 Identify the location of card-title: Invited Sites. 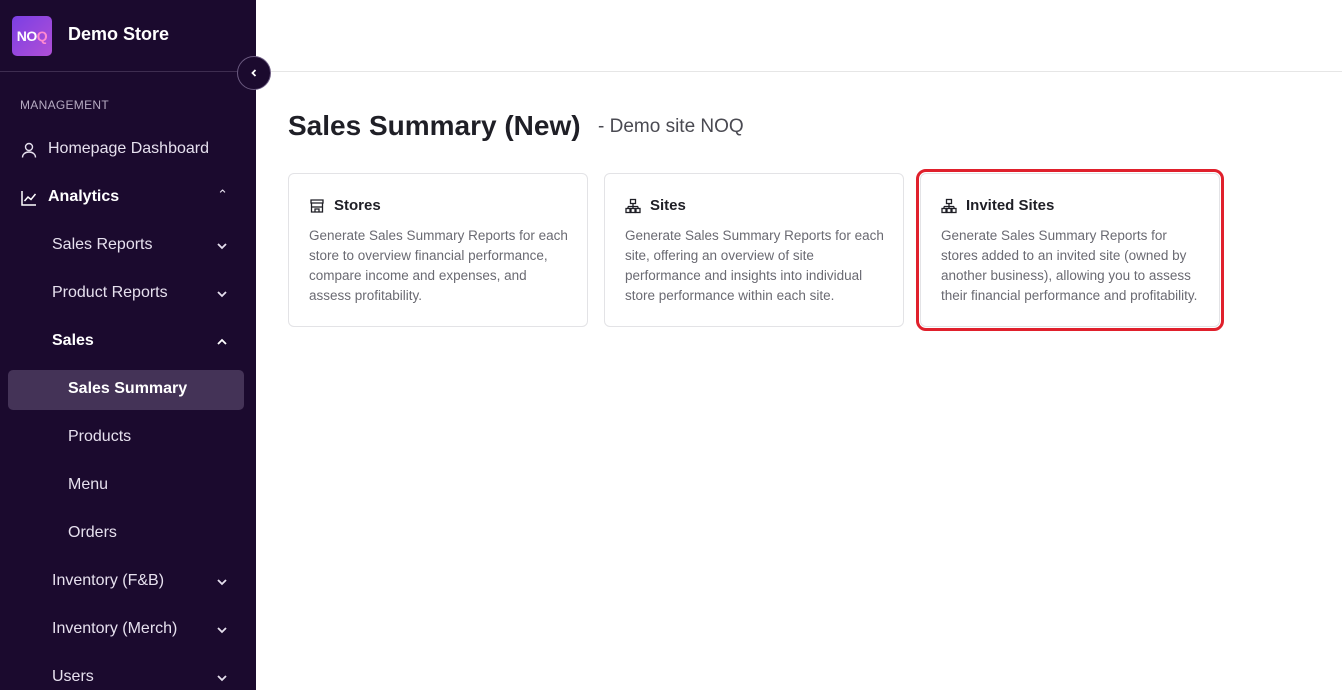
(1010, 205).